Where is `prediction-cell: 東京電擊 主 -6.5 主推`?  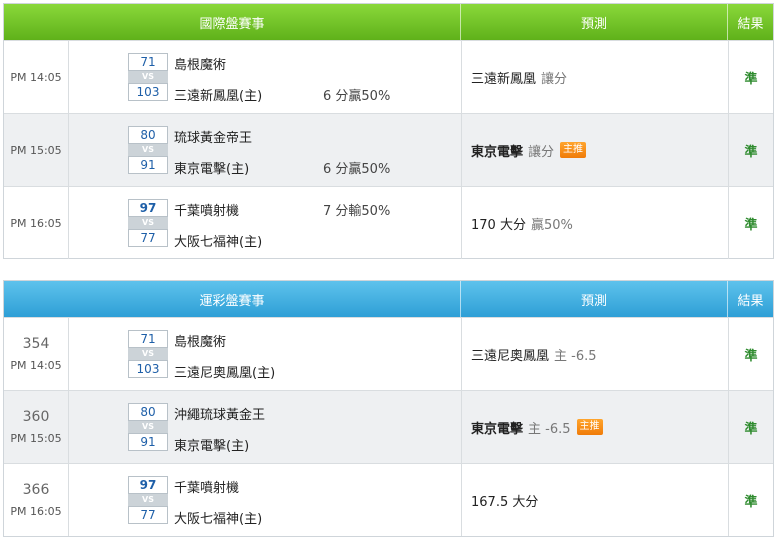 prediction-cell: 東京電擊 主 -6.5 主推 is located at coordinates (594, 427).